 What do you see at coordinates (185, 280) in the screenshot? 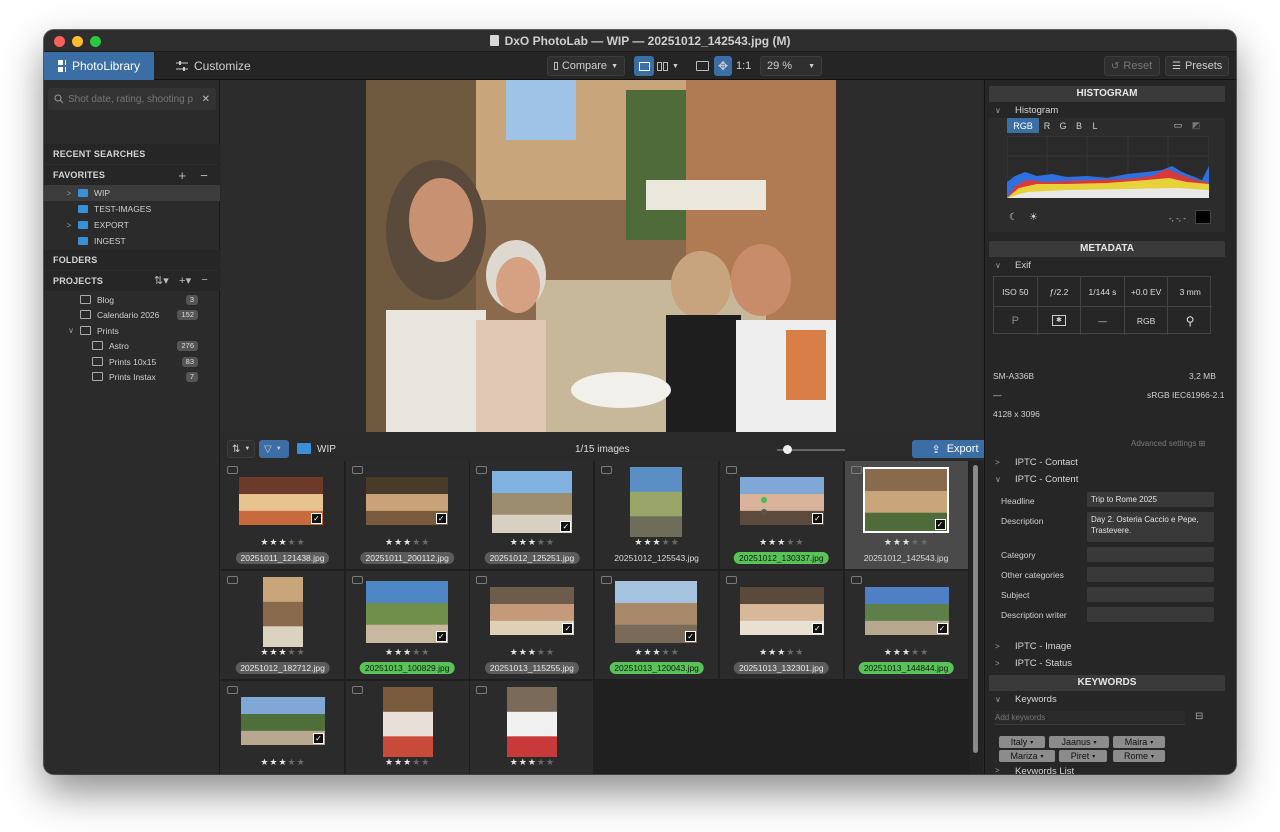
I see `add-project-button: +▾` at bounding box center [185, 280].